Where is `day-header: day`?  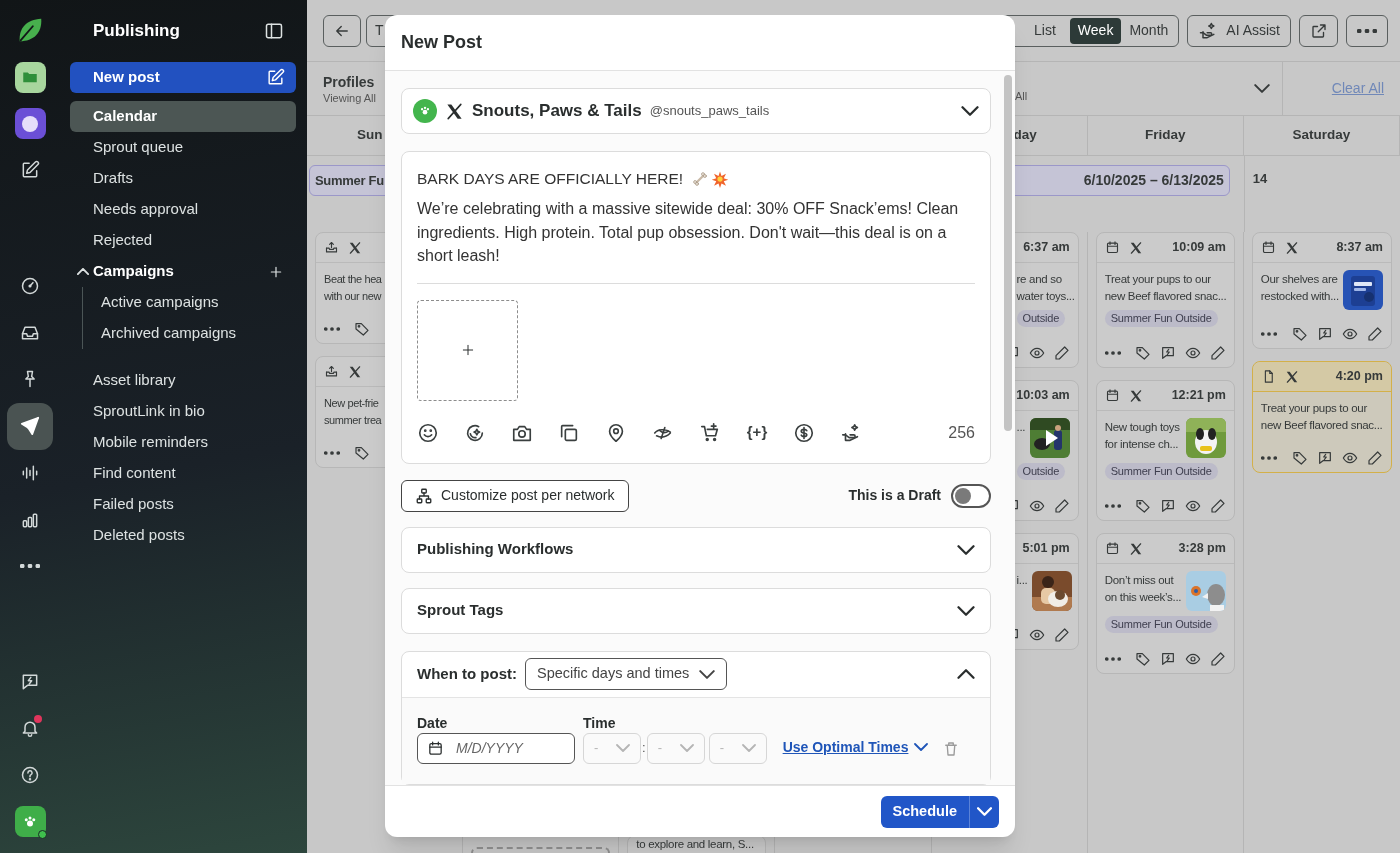 day-header: day is located at coordinates (1025, 135).